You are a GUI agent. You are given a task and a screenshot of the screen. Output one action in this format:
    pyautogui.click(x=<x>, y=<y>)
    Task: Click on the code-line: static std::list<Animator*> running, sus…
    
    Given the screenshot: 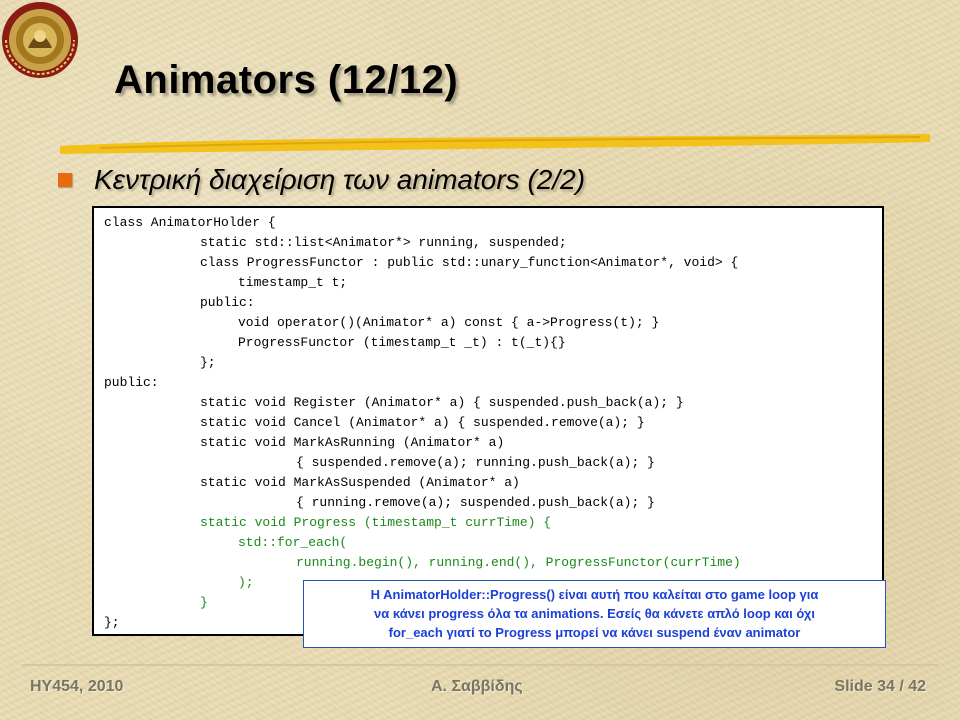 What is the action you would take?
    pyautogui.click(x=383, y=242)
    